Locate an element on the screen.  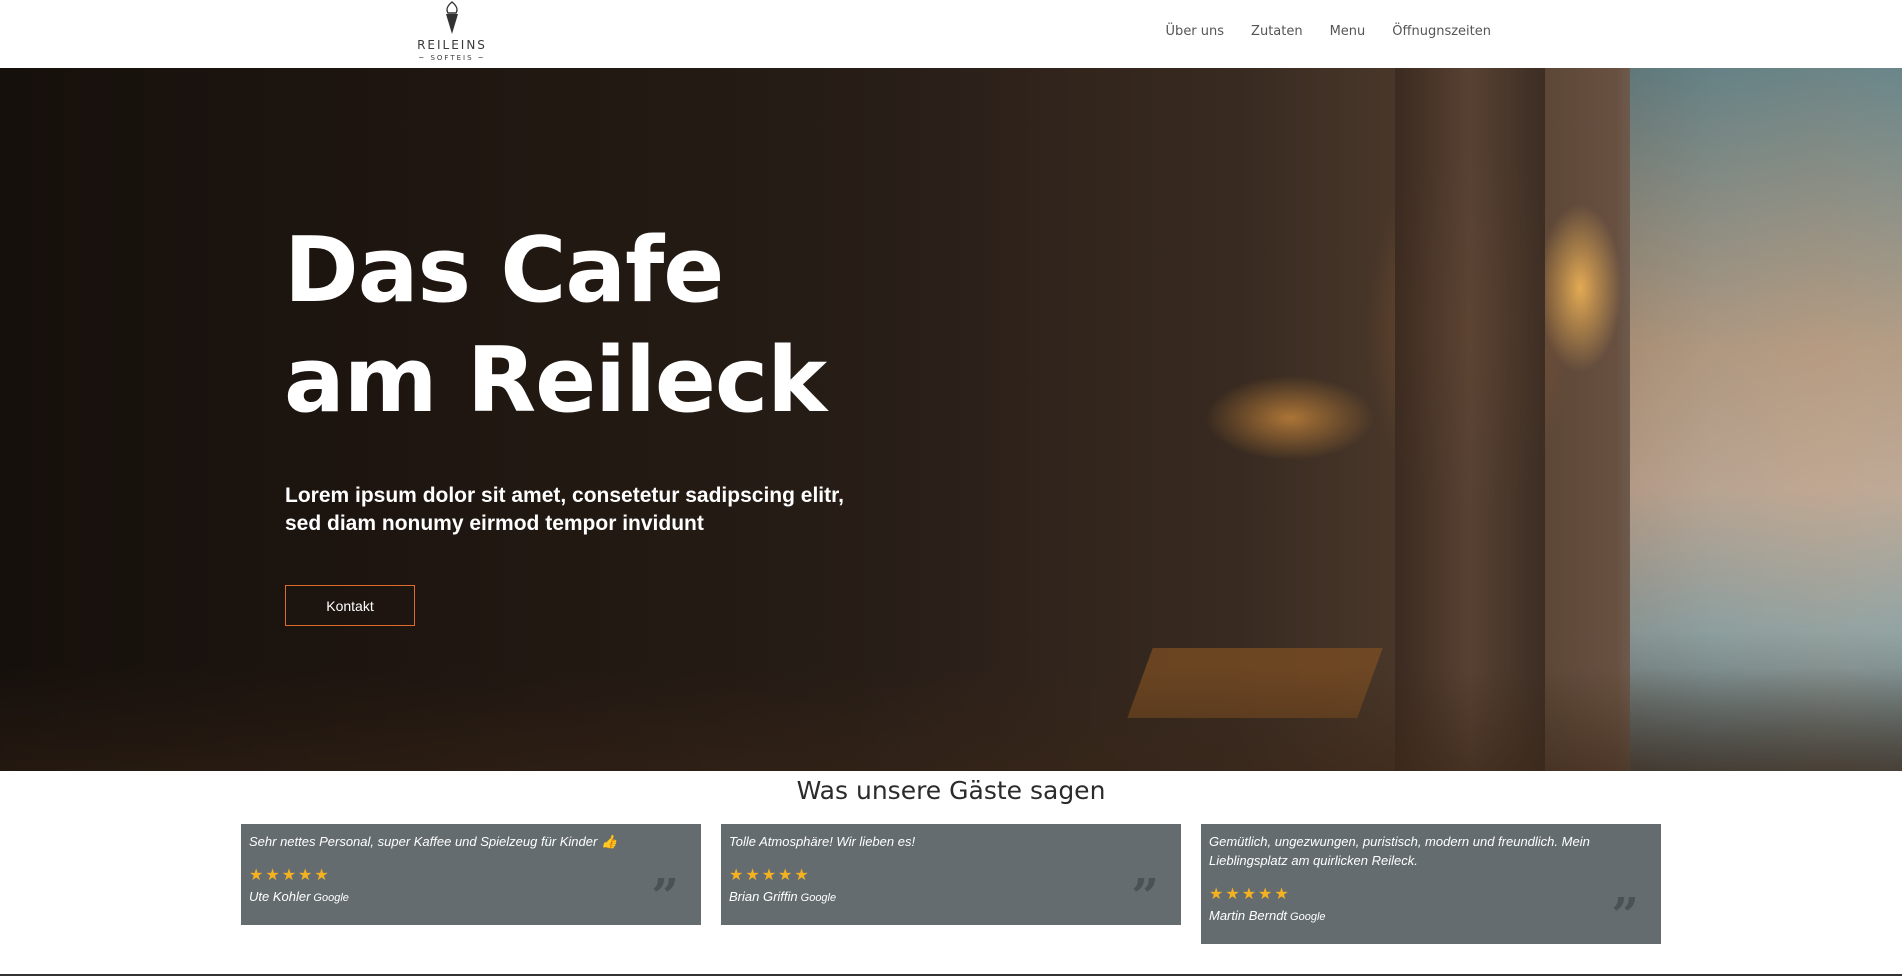
logo-subtitle: ~ SOFTEIS ~ is located at coordinates (452, 58).